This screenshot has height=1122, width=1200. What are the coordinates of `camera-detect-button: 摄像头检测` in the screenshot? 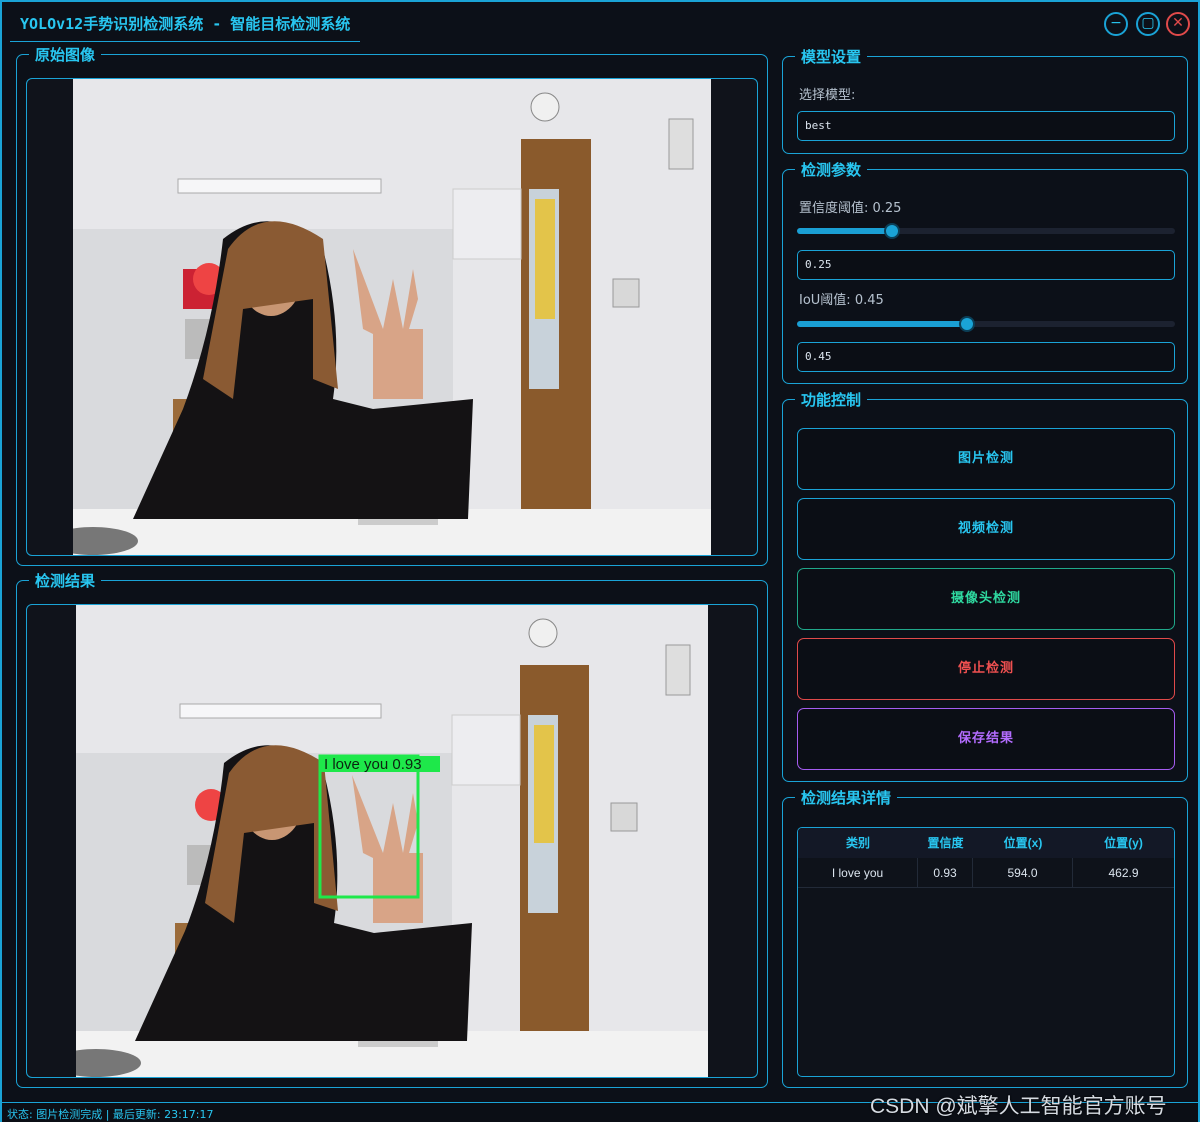 It's located at (986, 599).